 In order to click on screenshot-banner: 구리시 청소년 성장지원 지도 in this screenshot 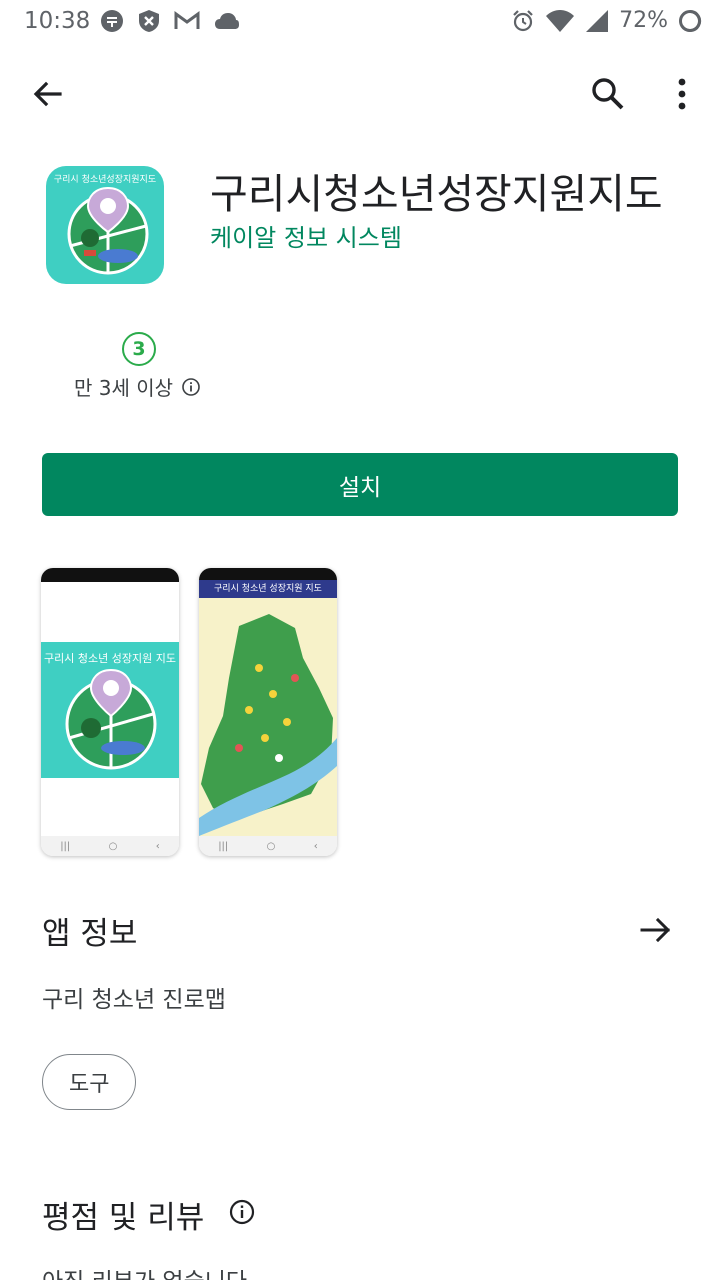, I will do `click(110, 710)`.